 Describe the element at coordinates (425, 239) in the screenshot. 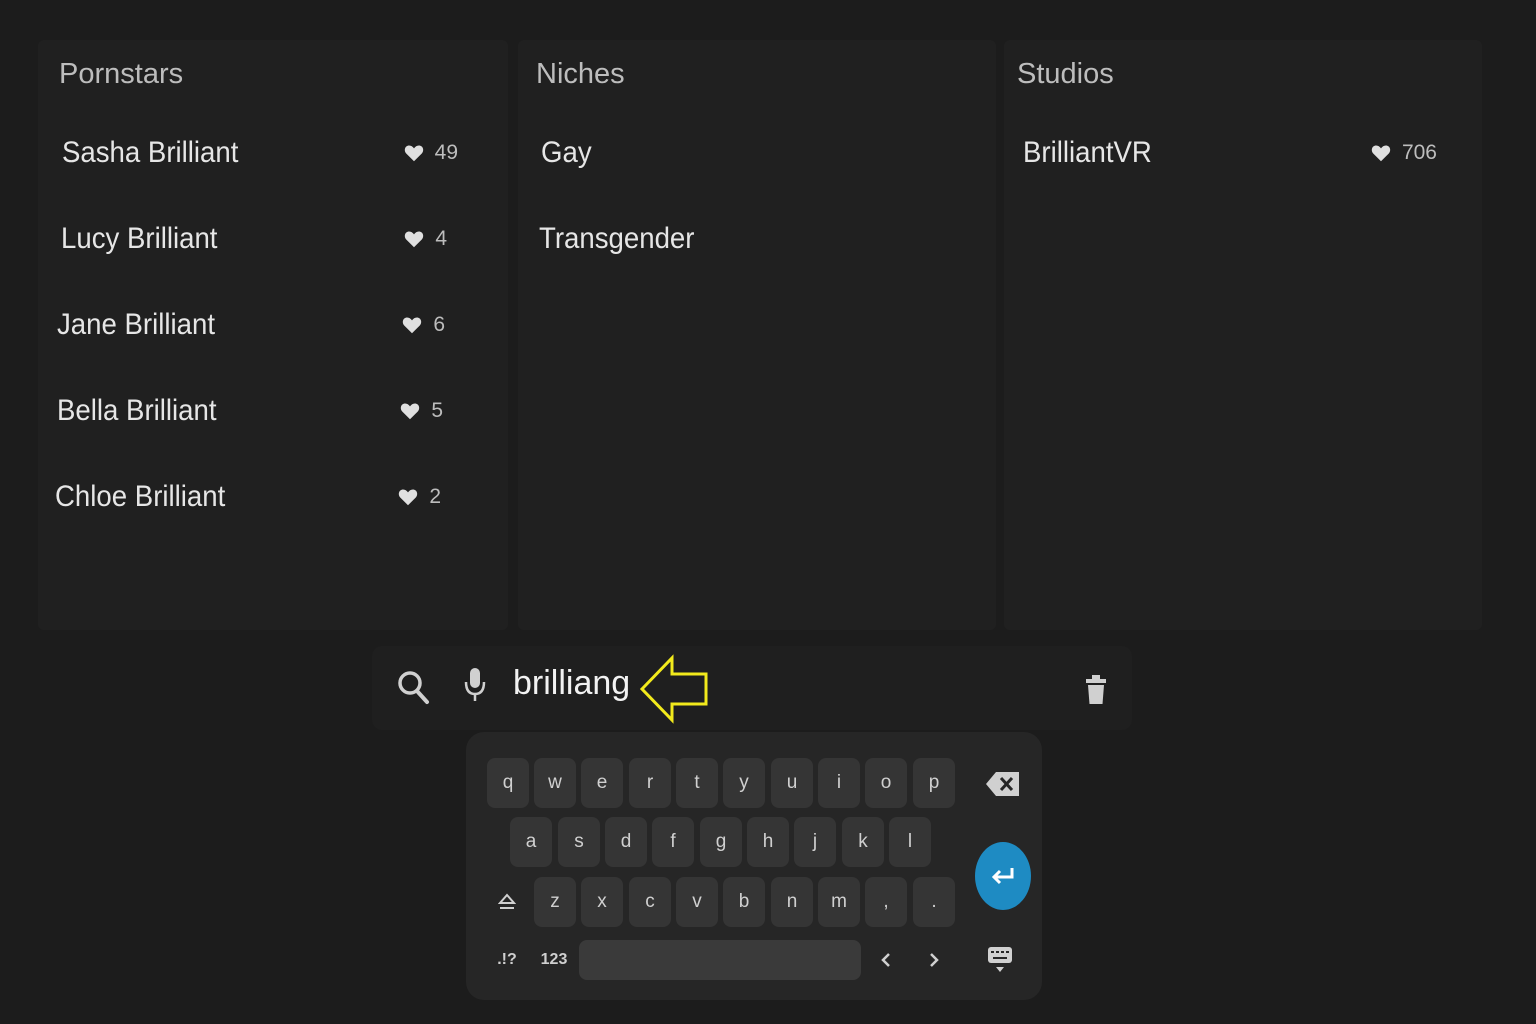

I see `pornstar-likes: 4` at that location.